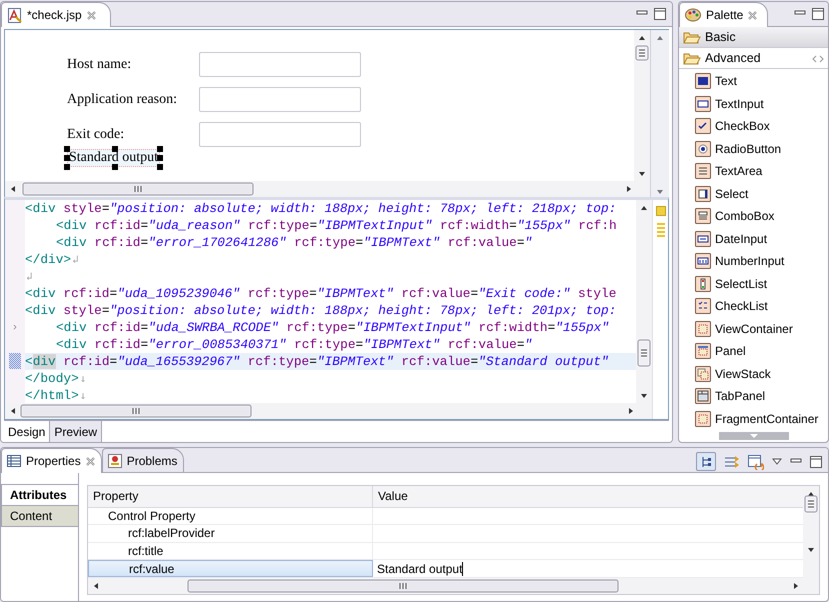 This screenshot has height=602, width=829. Describe the element at coordinates (756, 462) in the screenshot. I see `restore-icon` at that location.